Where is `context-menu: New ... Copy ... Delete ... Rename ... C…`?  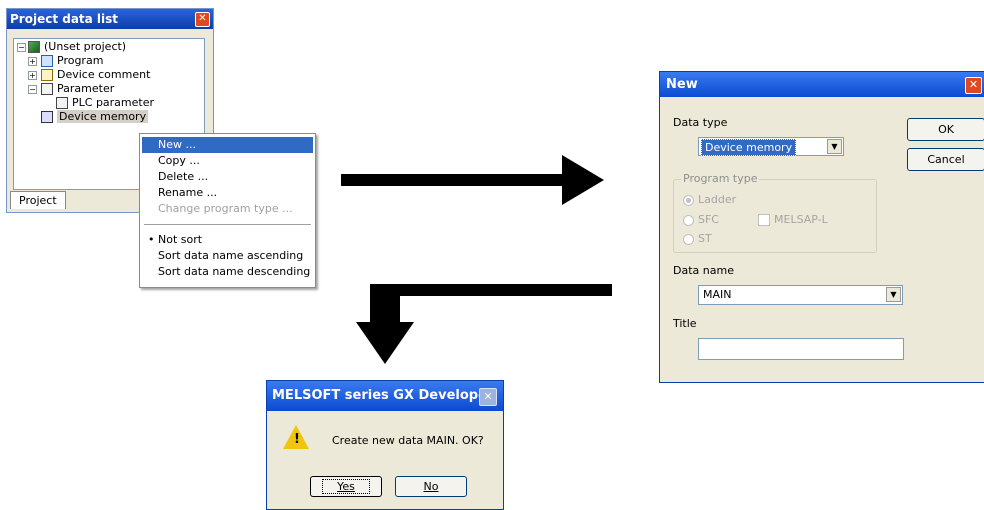
context-menu: New ... Copy ... Delete ... Rename ... C… is located at coordinates (227, 210).